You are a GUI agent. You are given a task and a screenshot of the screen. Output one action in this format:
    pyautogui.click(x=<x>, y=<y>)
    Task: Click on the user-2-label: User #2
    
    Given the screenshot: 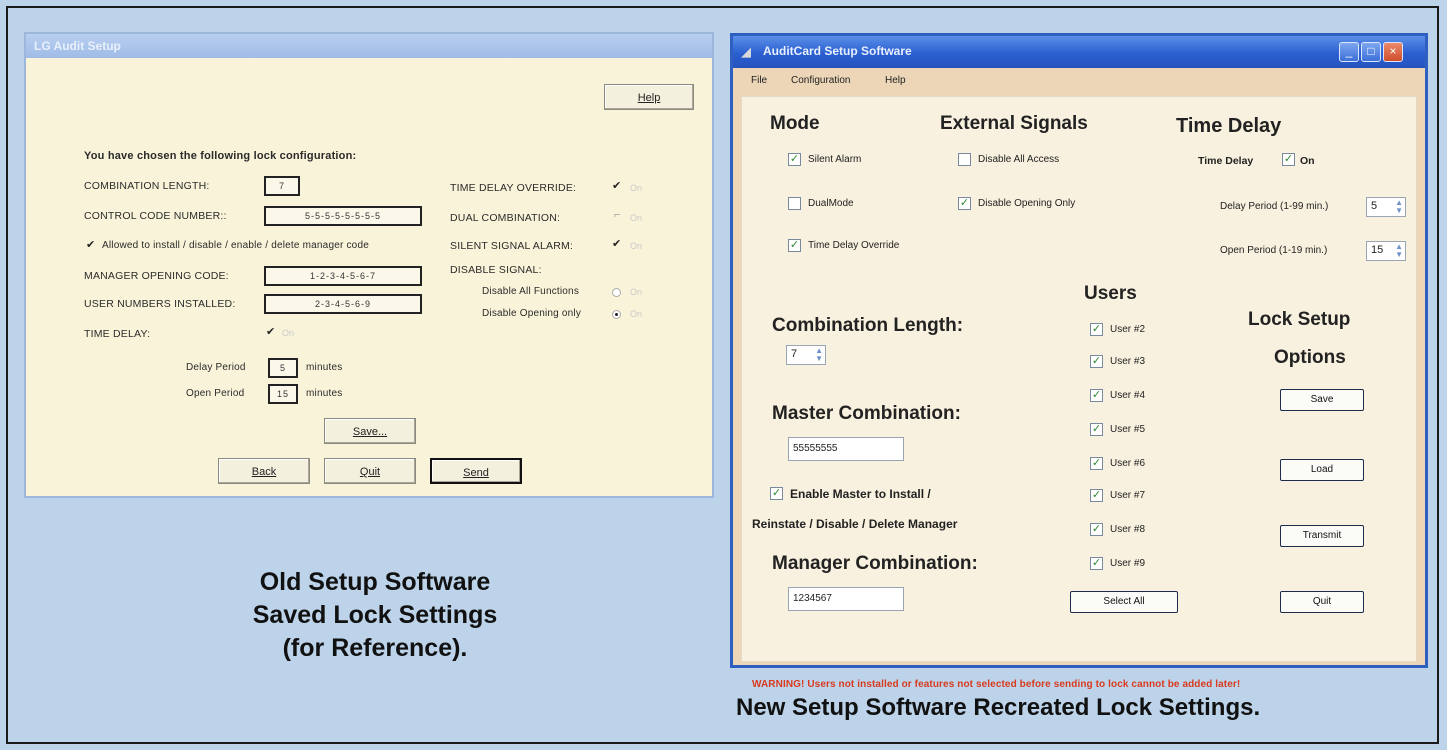 What is the action you would take?
    pyautogui.click(x=1128, y=329)
    